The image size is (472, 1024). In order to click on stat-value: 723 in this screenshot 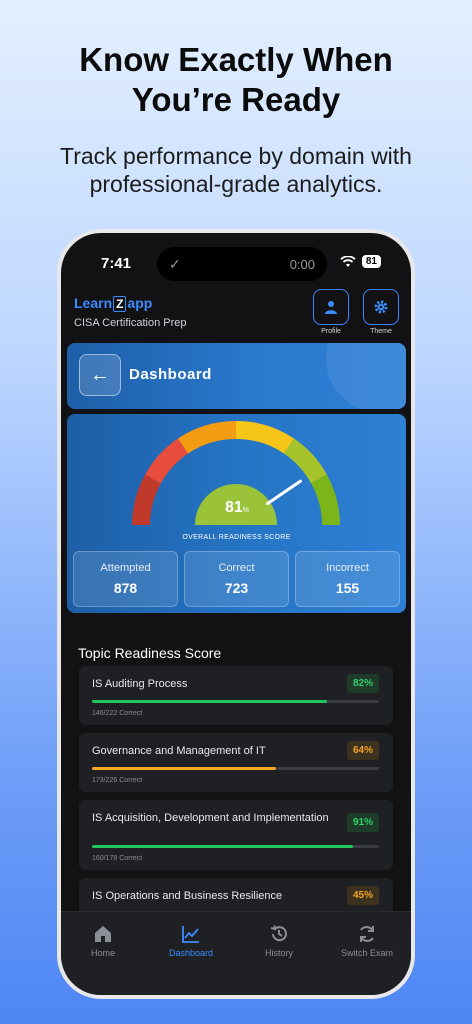, I will do `click(236, 588)`.